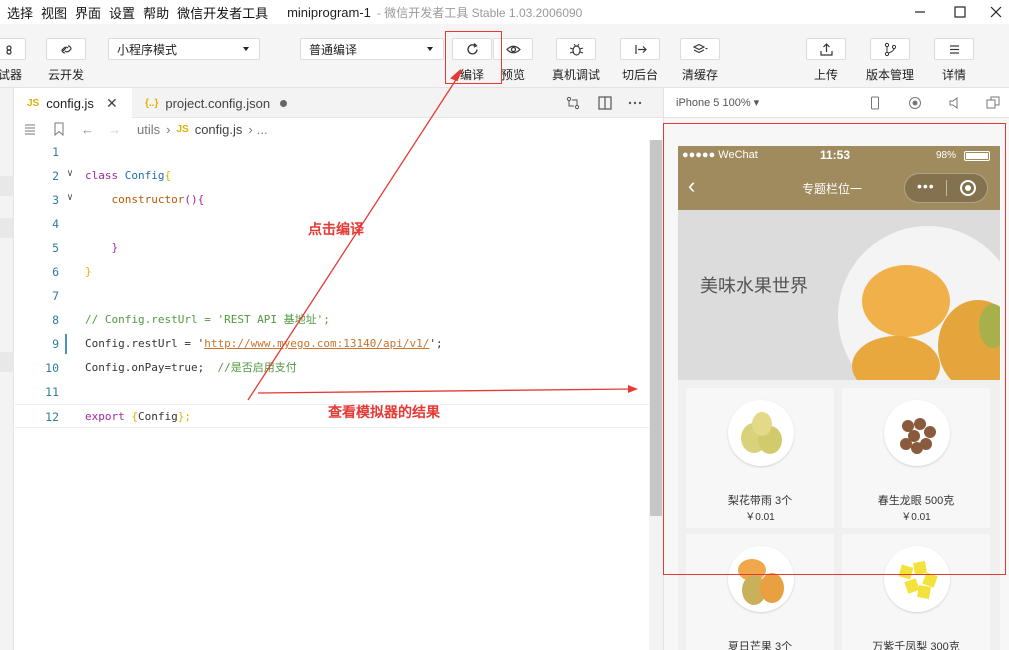 The image size is (1009, 650). I want to click on layers-icon, so click(700, 48).